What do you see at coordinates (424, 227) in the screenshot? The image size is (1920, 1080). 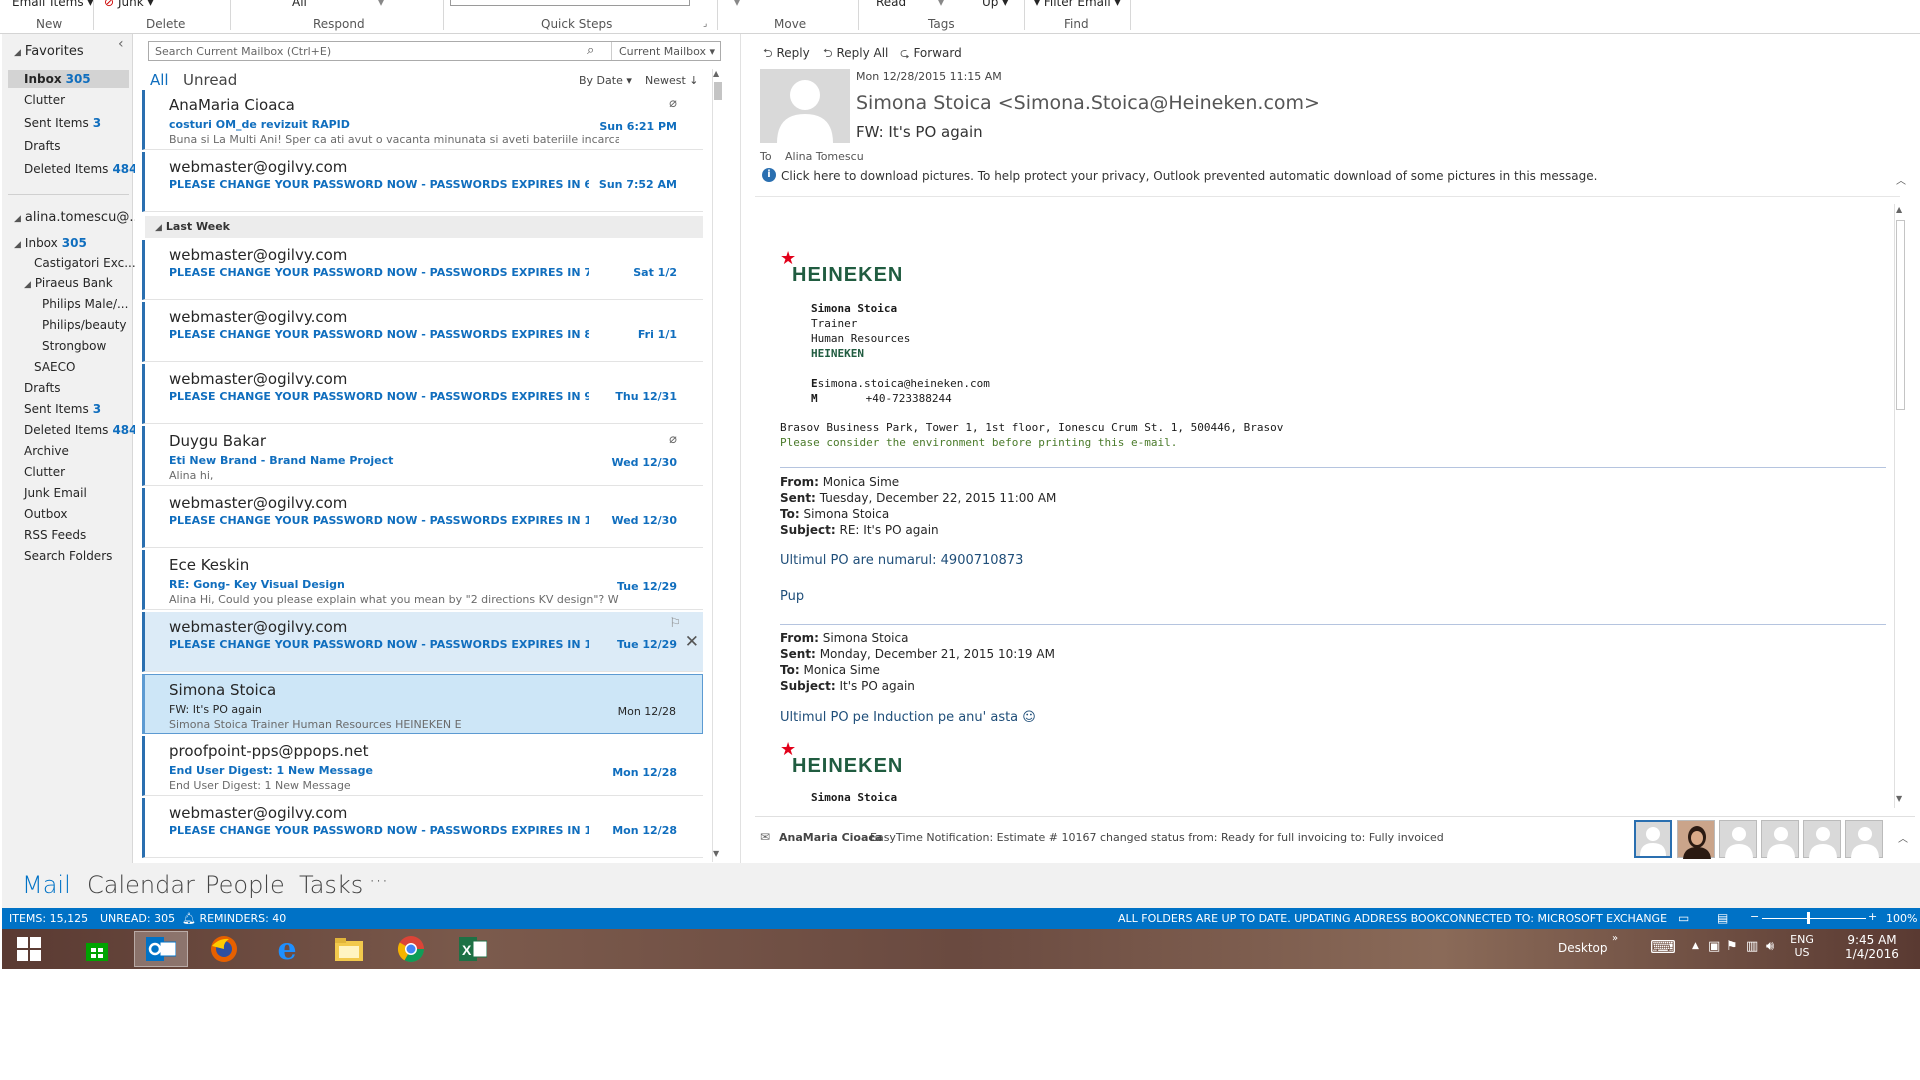 I see `group-header-last-week: ◢ Last Week` at bounding box center [424, 227].